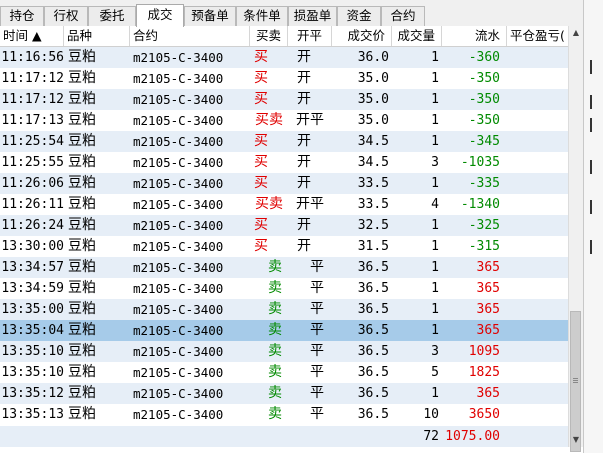  Describe the element at coordinates (359, 16) in the screenshot. I see `tab-7: 资金` at that location.